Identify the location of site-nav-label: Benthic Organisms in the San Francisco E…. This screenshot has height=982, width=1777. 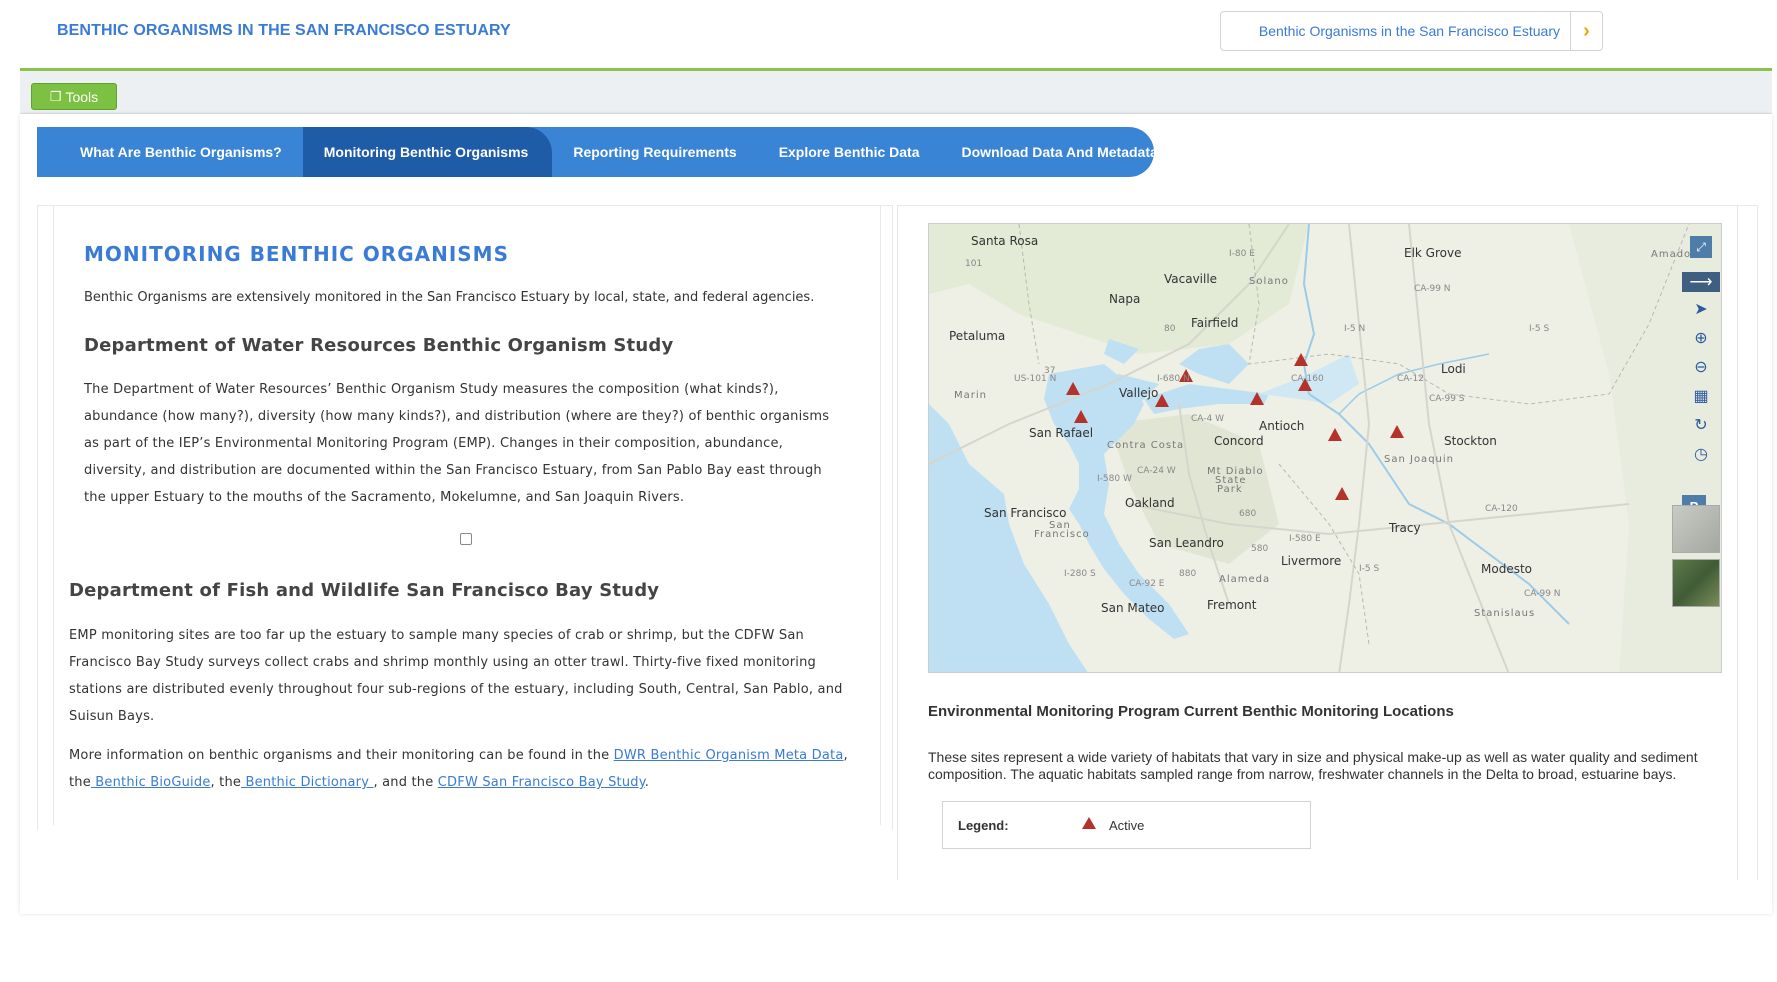
(1409, 31).